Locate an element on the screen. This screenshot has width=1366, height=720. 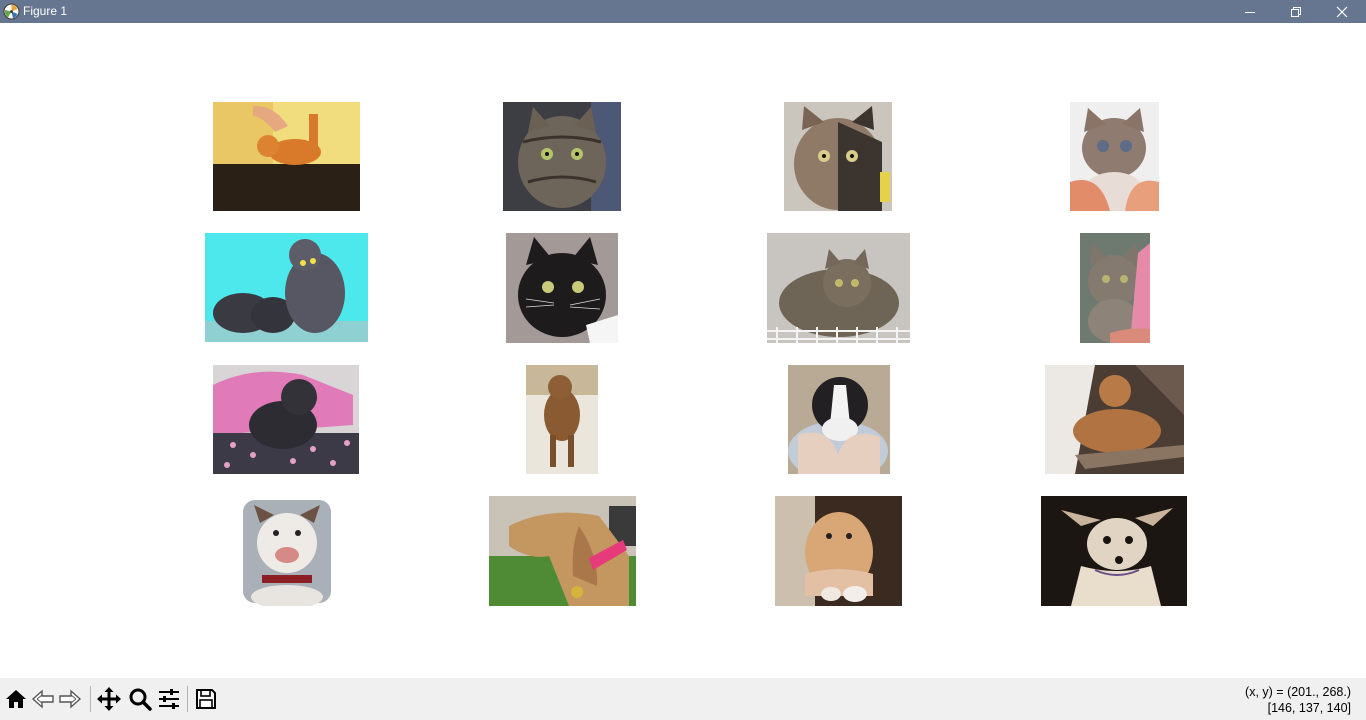
maximize-button is located at coordinates (1296, 11).